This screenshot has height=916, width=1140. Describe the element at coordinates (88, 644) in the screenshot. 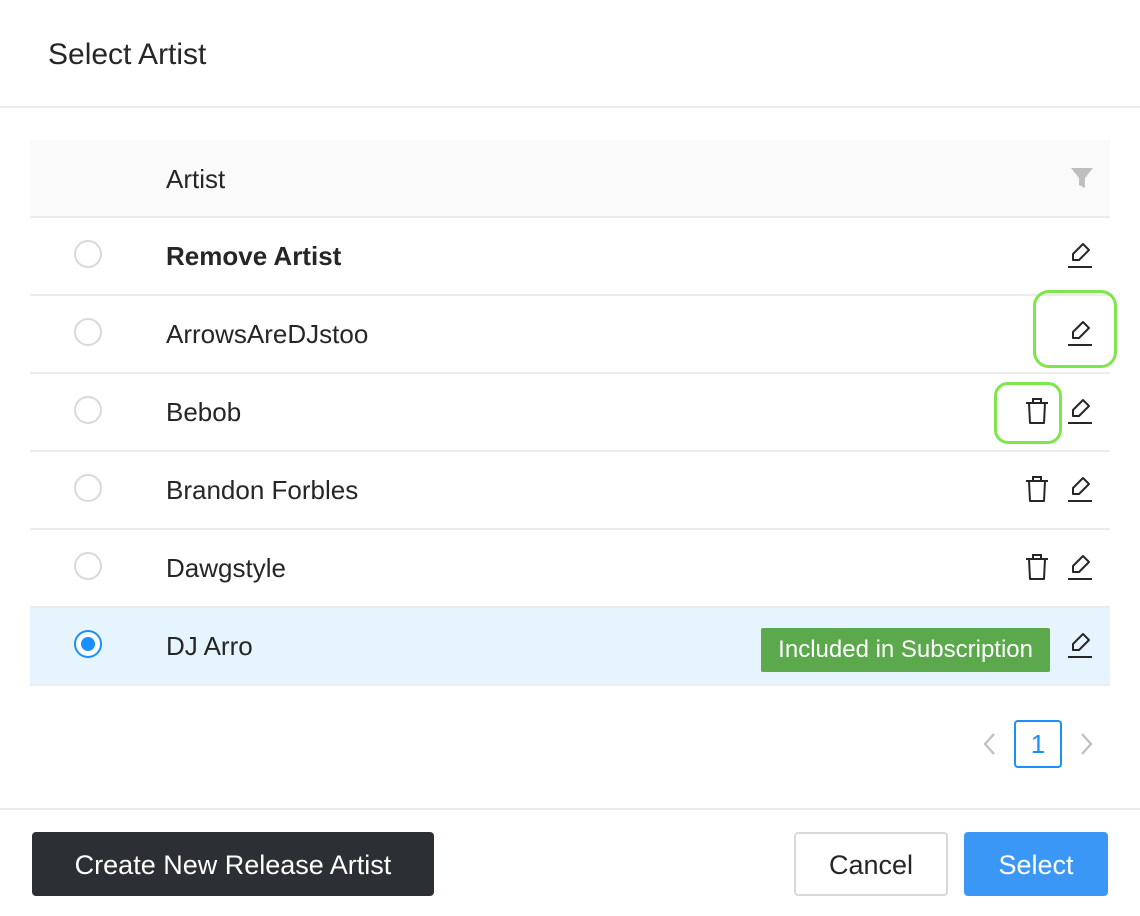

I see `row-radio-checked` at that location.